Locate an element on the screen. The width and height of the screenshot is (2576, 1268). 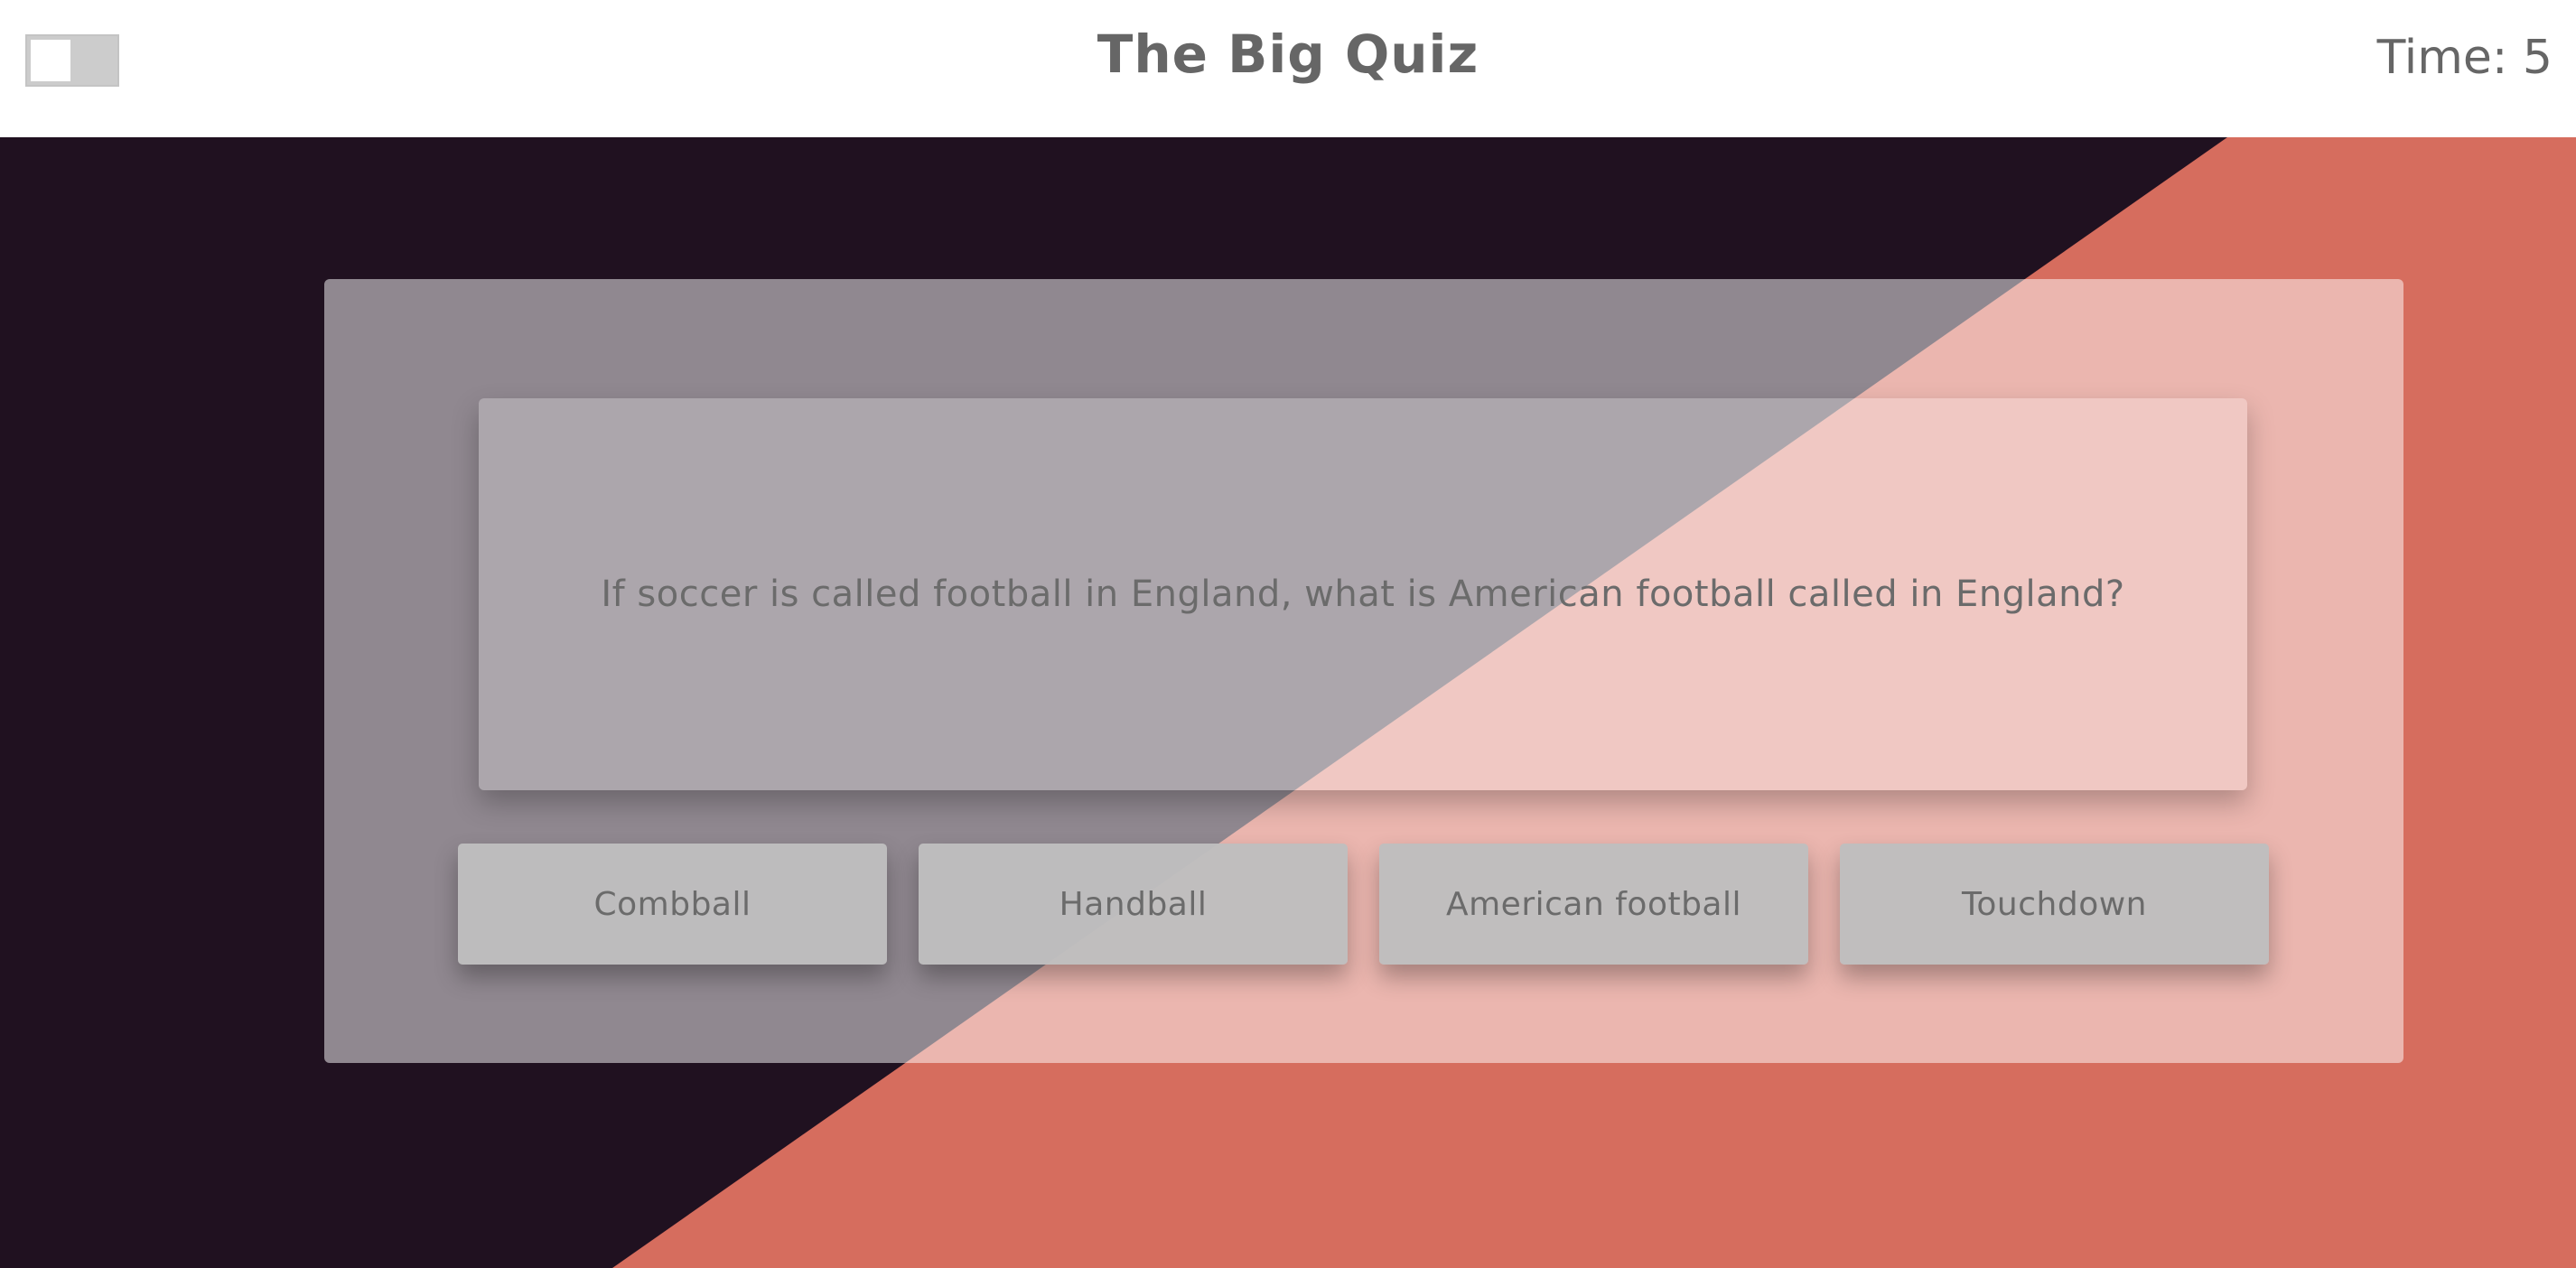
answer-button-touchdown: Touchdown is located at coordinates (2054, 904).